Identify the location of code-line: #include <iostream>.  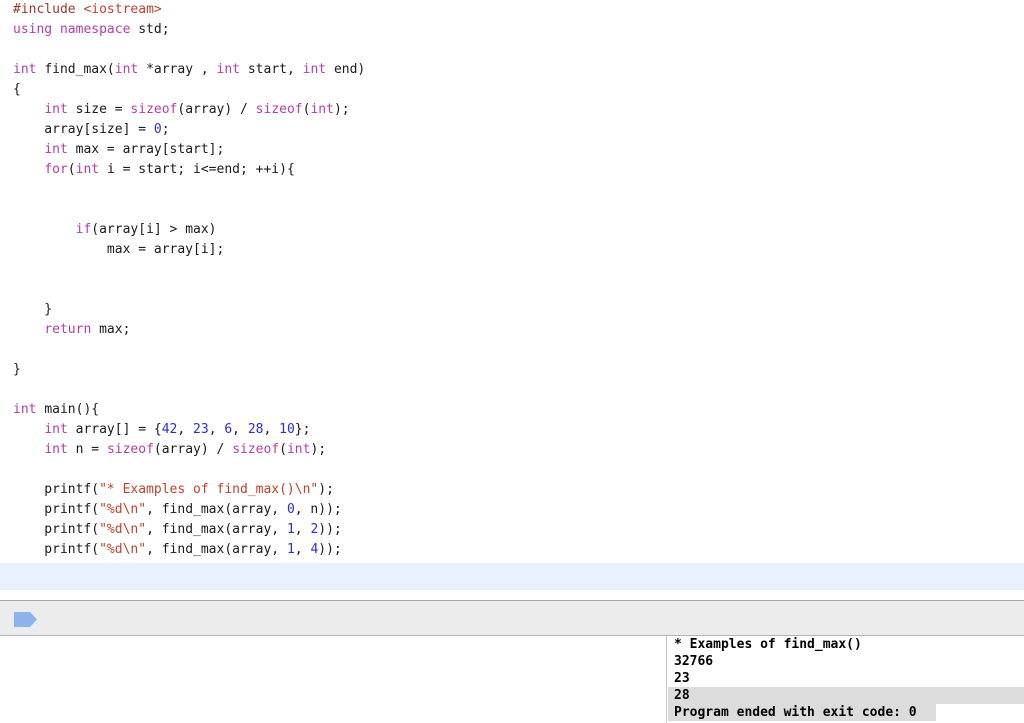
(512, 10).